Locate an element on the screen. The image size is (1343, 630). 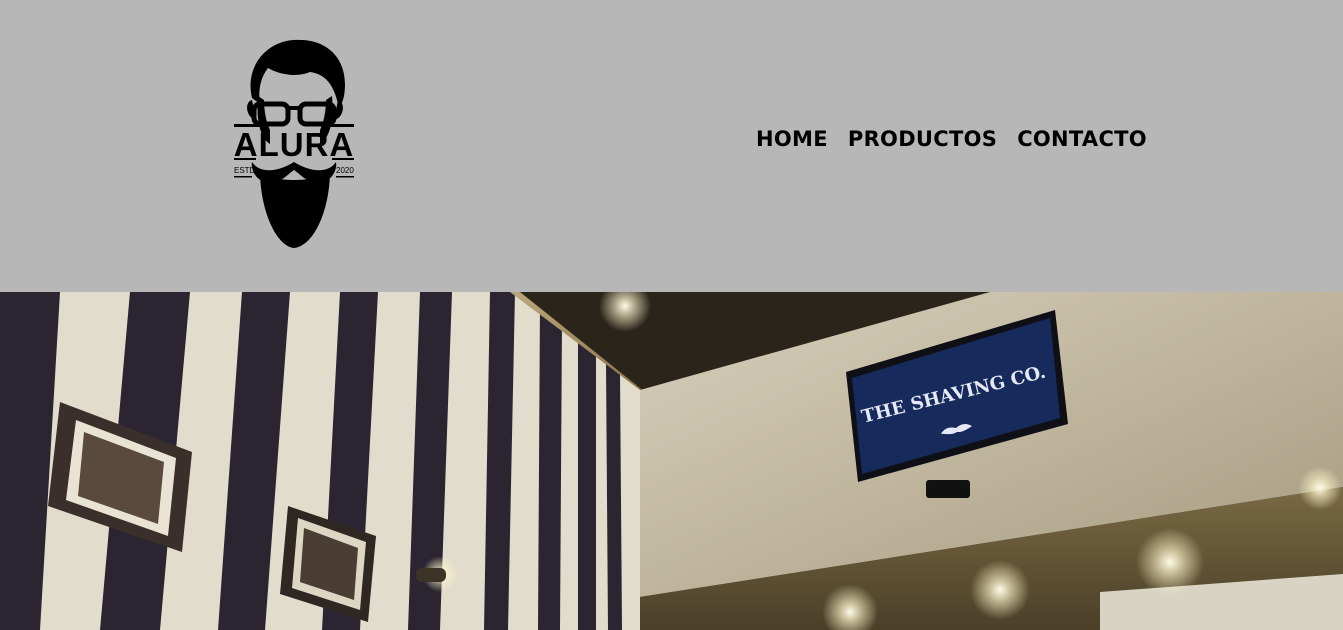
logo-name: ALURA is located at coordinates (294, 144).